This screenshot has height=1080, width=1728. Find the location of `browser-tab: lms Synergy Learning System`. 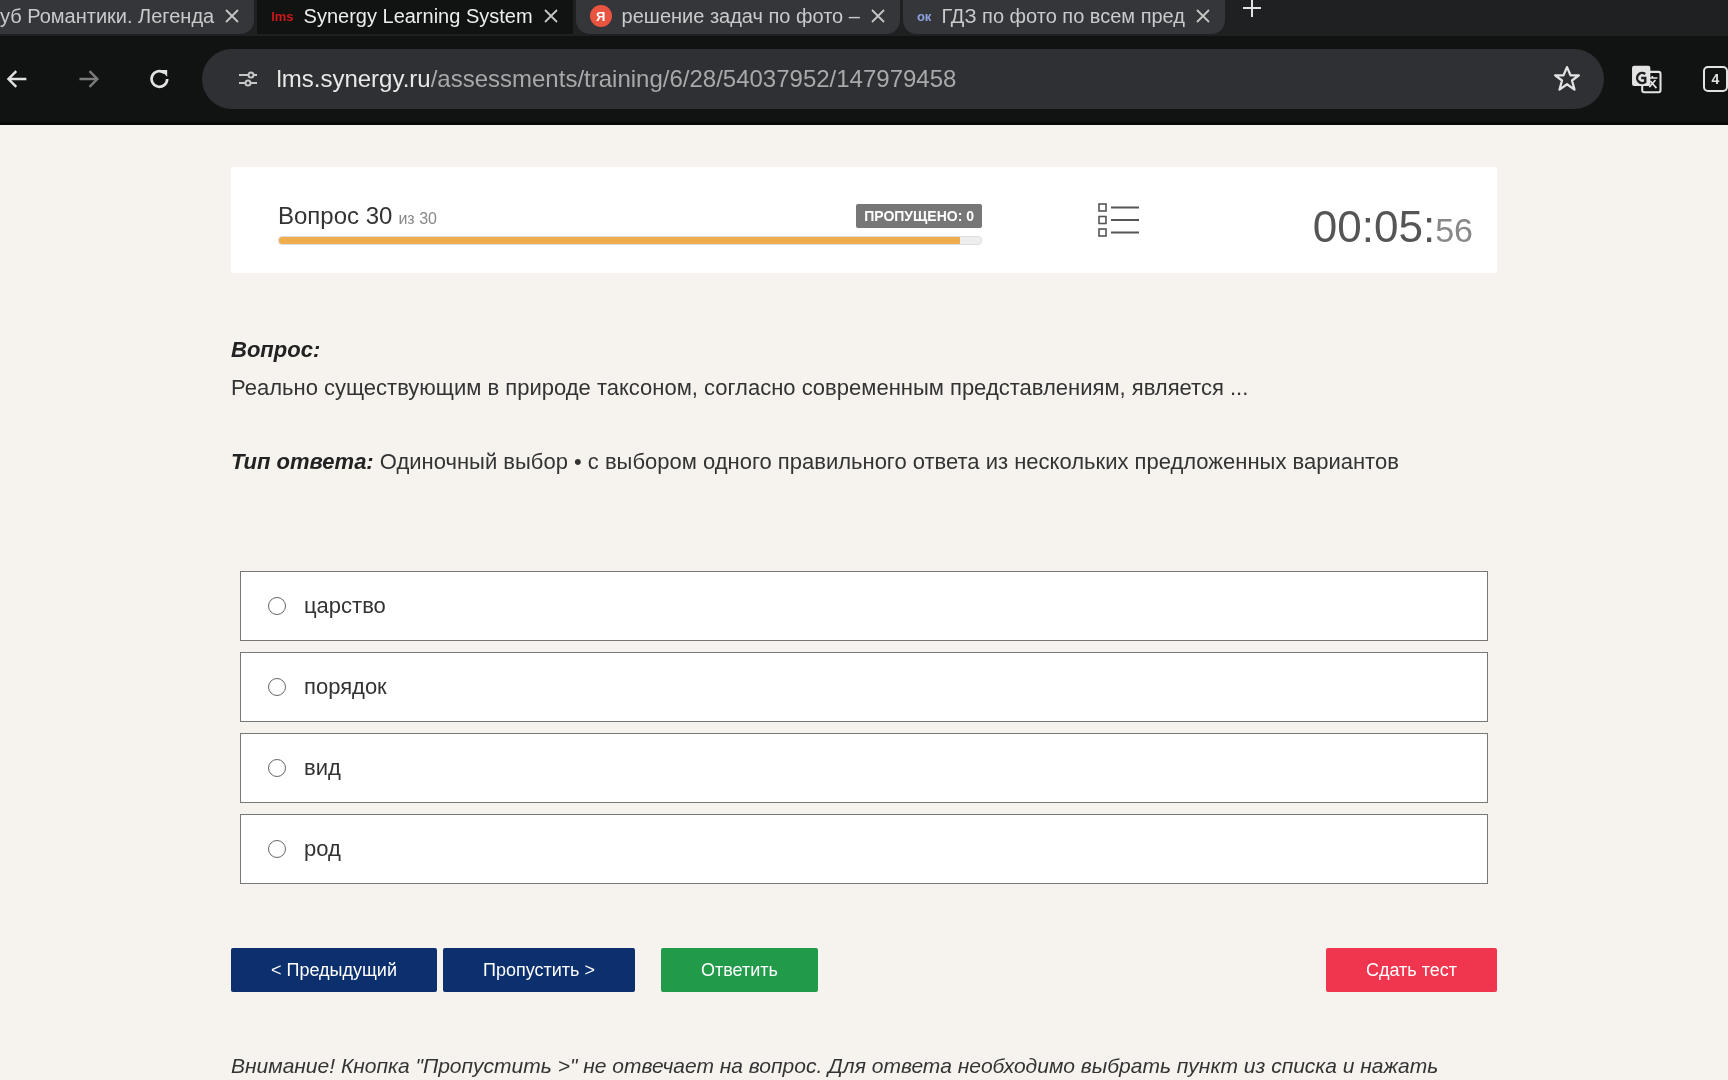

browser-tab: lms Synergy Learning System is located at coordinates (415, 17).